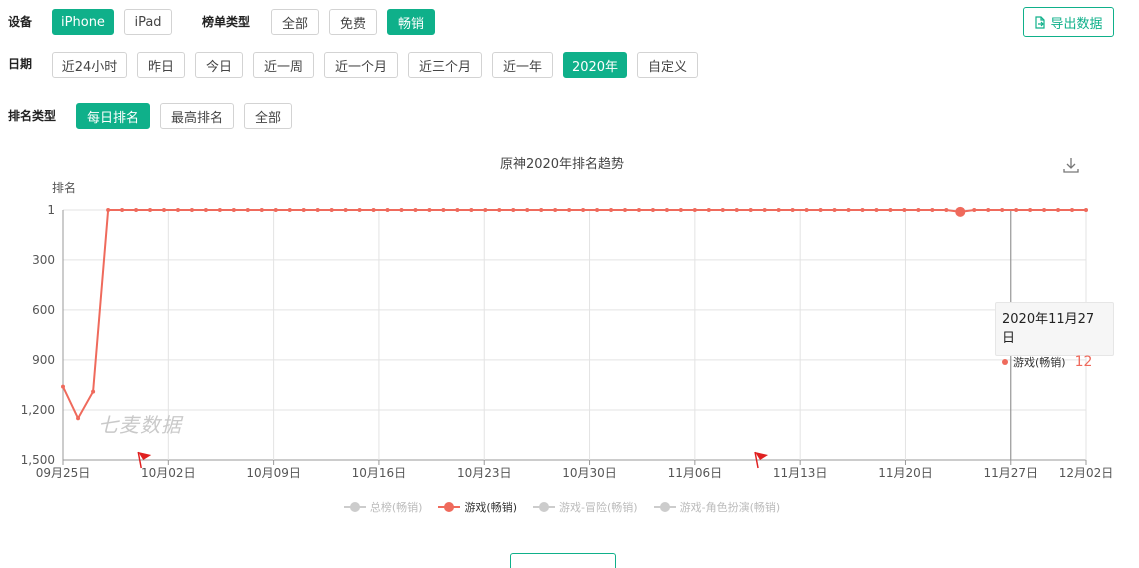  I want to click on x-tick-label: 10月09日, so click(273, 473).